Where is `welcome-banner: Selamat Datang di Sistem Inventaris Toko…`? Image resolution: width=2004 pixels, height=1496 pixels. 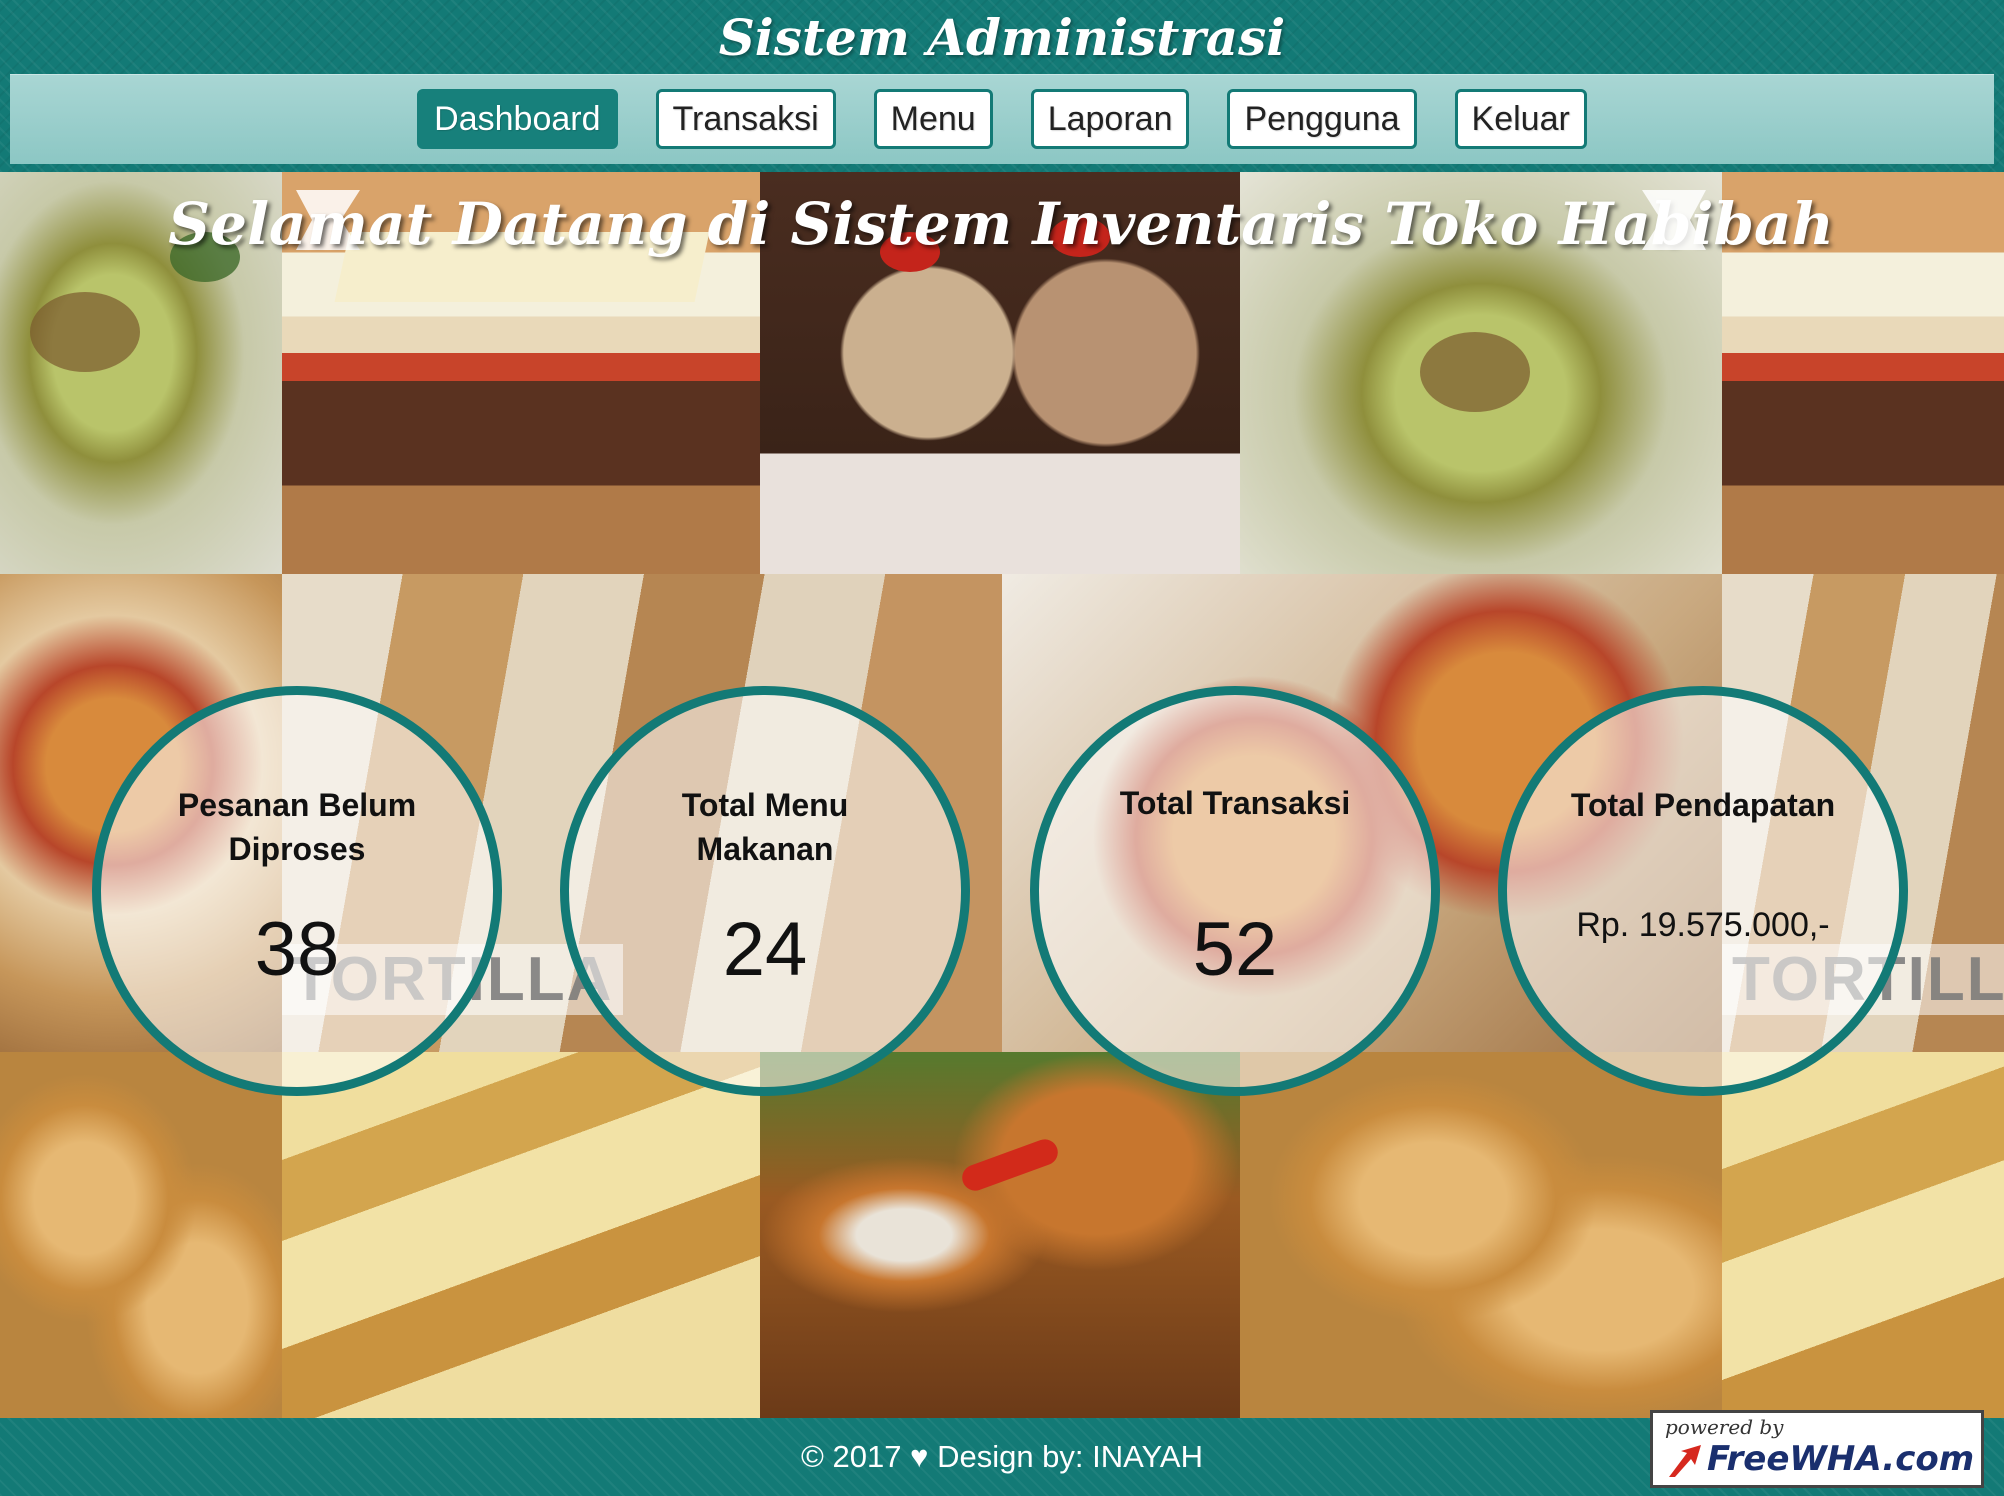 welcome-banner: Selamat Datang di Sistem Inventaris Toko… is located at coordinates (1001, 224).